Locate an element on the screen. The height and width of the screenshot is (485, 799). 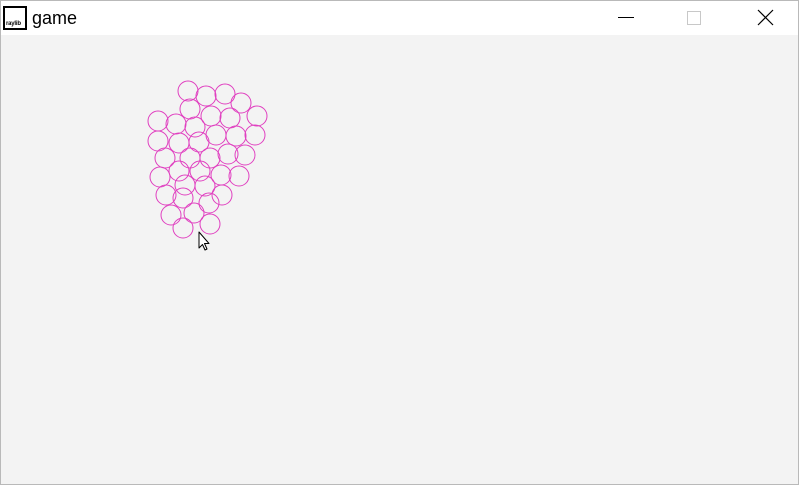
app-icon-label: raylib is located at coordinates (13, 24).